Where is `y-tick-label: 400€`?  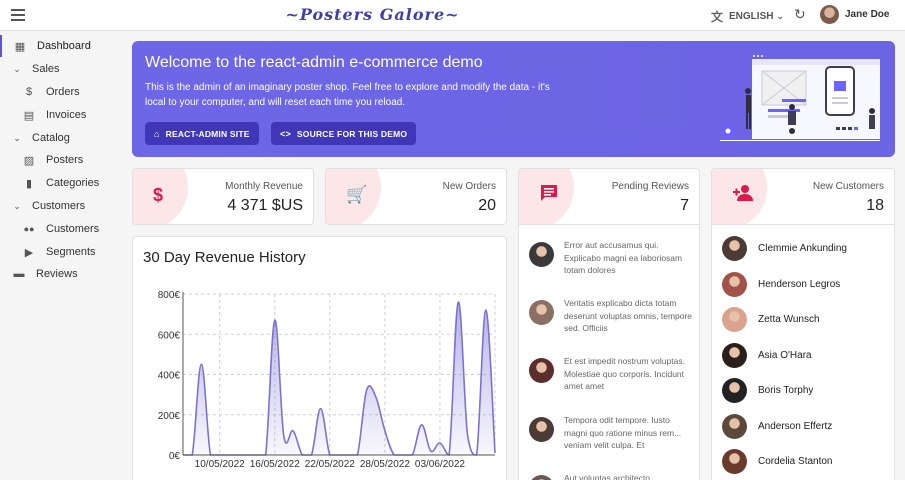 y-tick-label: 400€ is located at coordinates (169, 376).